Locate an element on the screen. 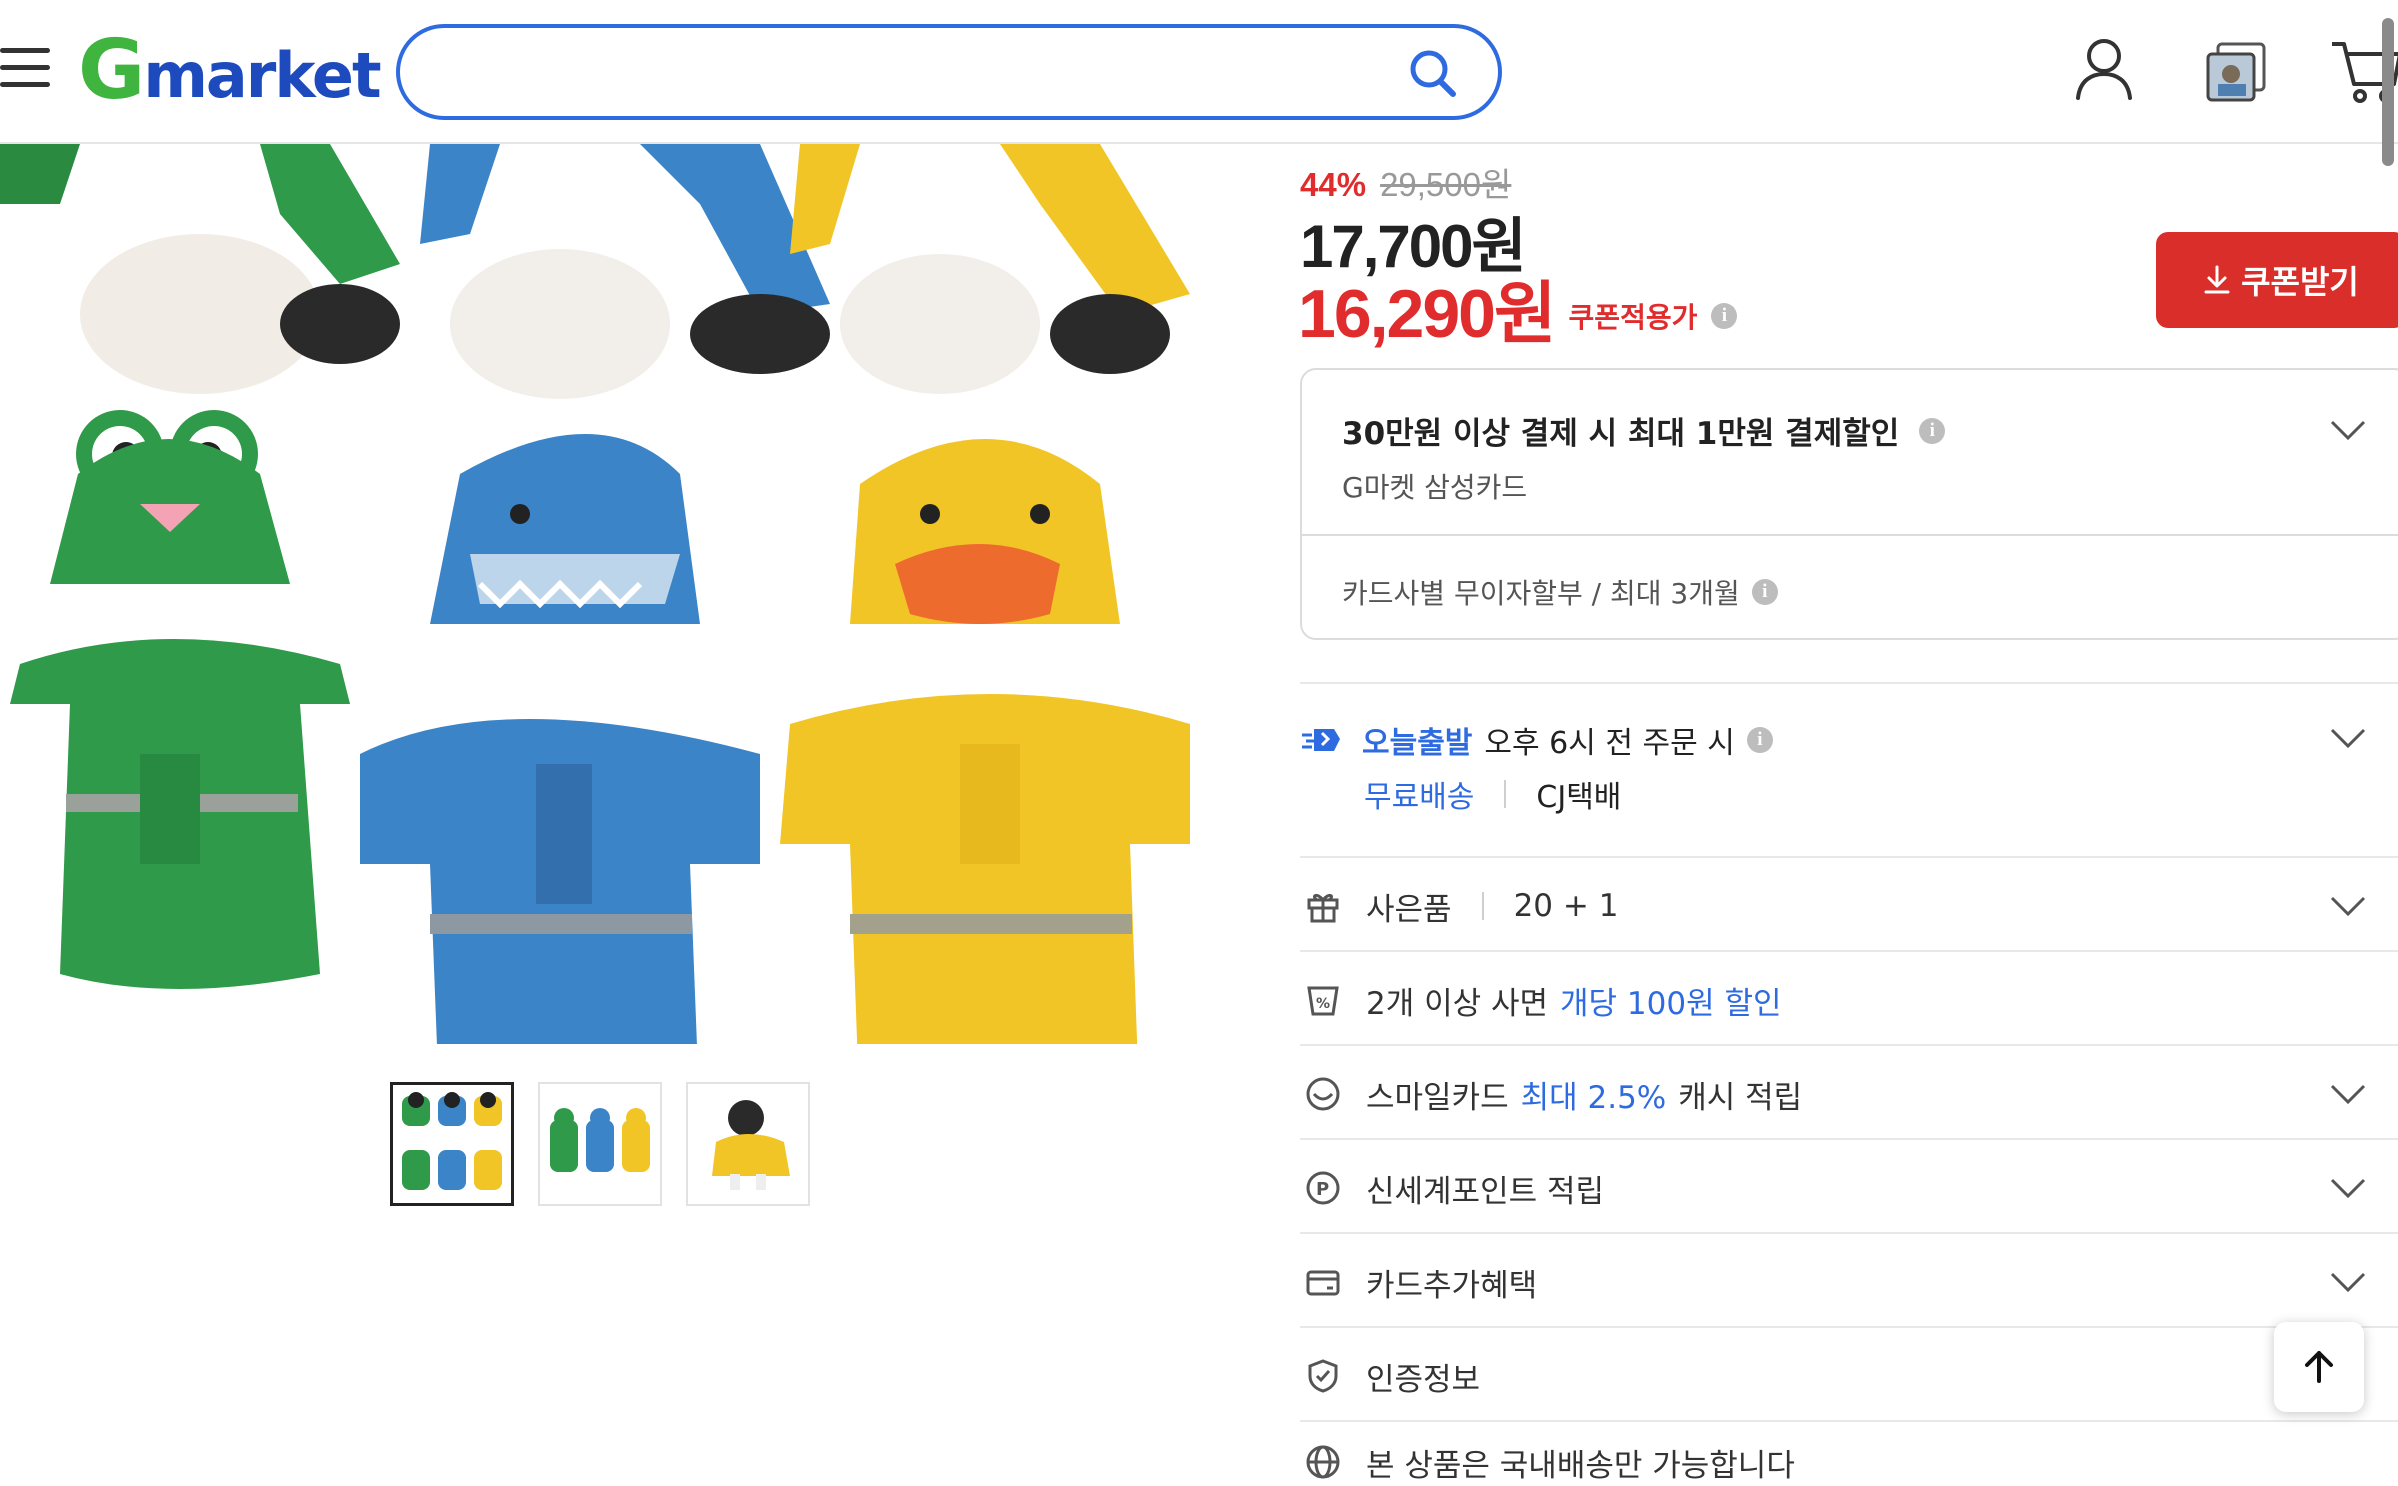 Image resolution: width=2398 pixels, height=1486 pixels. thumbnail-2-image is located at coordinates (600, 1144).